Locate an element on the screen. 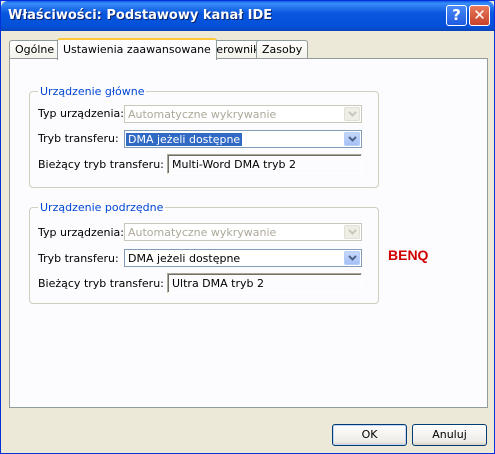  close-button: ✕ is located at coordinates (479, 15).